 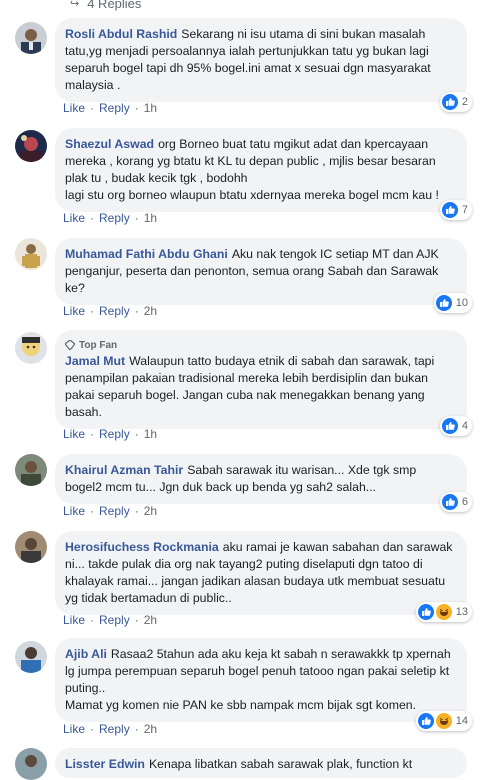 I want to click on reaction-count: 6, so click(x=455, y=502).